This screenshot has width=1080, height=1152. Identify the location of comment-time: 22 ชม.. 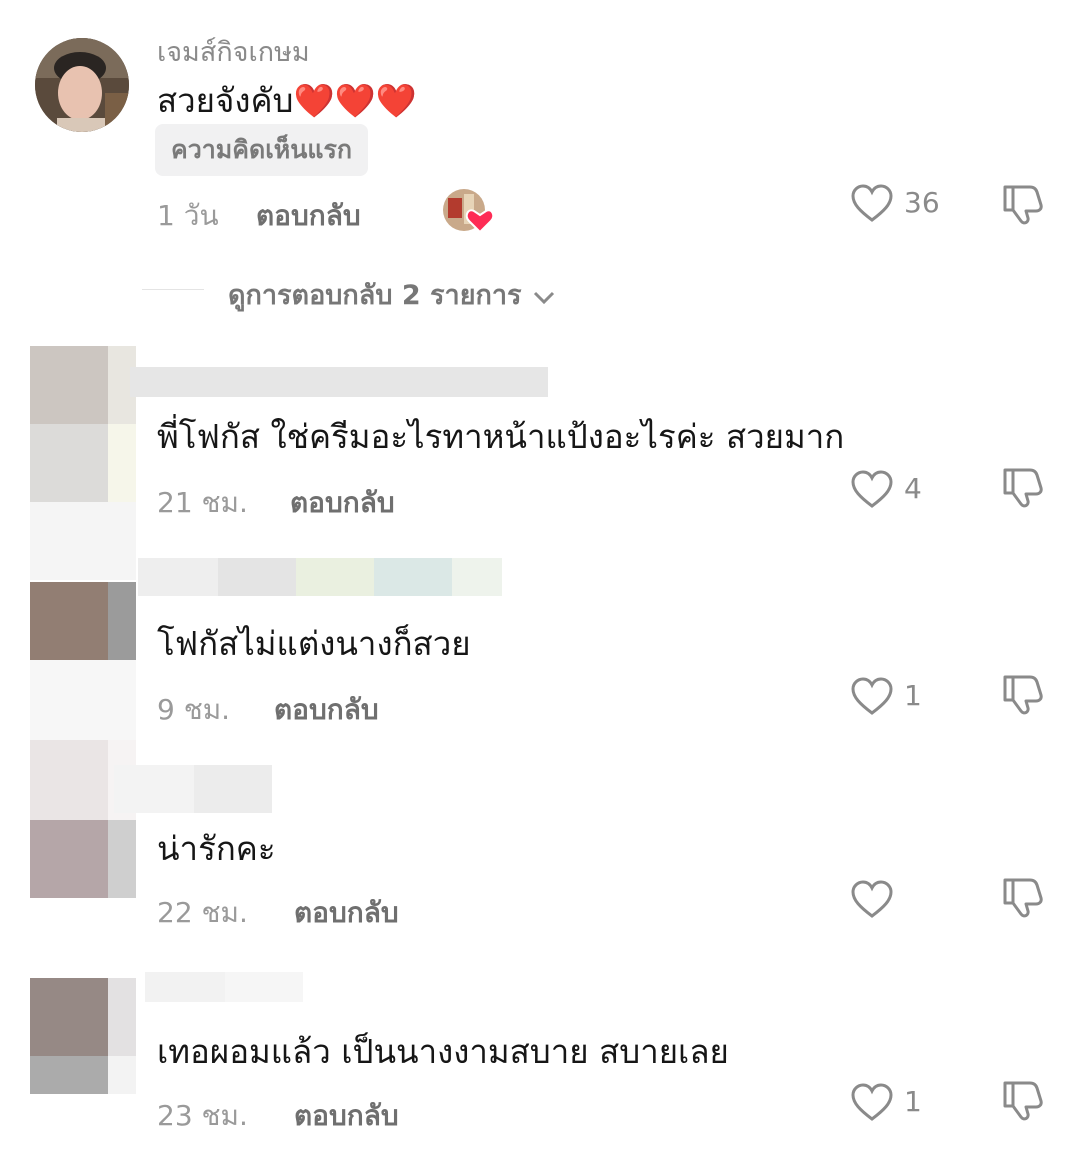
(202, 912).